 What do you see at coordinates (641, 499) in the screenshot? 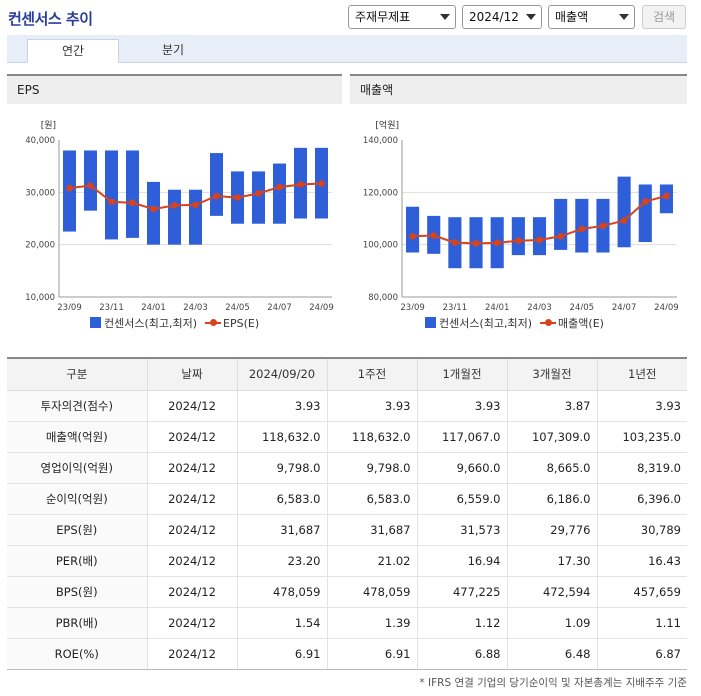
I see `table-cell: 6,396.0` at bounding box center [641, 499].